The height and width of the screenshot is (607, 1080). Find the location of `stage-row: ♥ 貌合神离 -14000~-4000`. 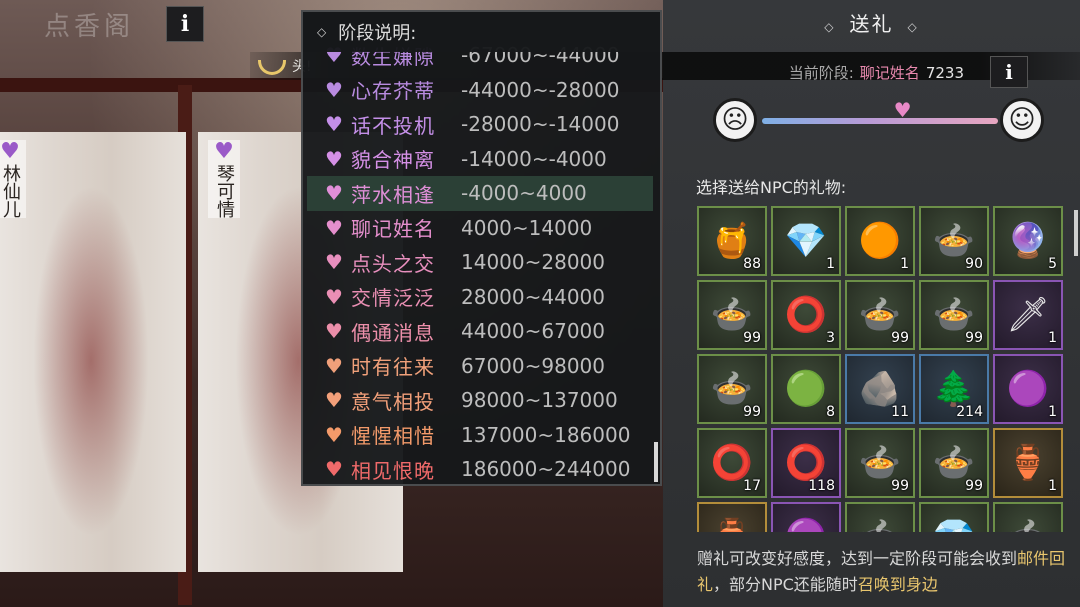

stage-row: ♥ 貌合神离 -14000~-4000 is located at coordinates (480, 159).